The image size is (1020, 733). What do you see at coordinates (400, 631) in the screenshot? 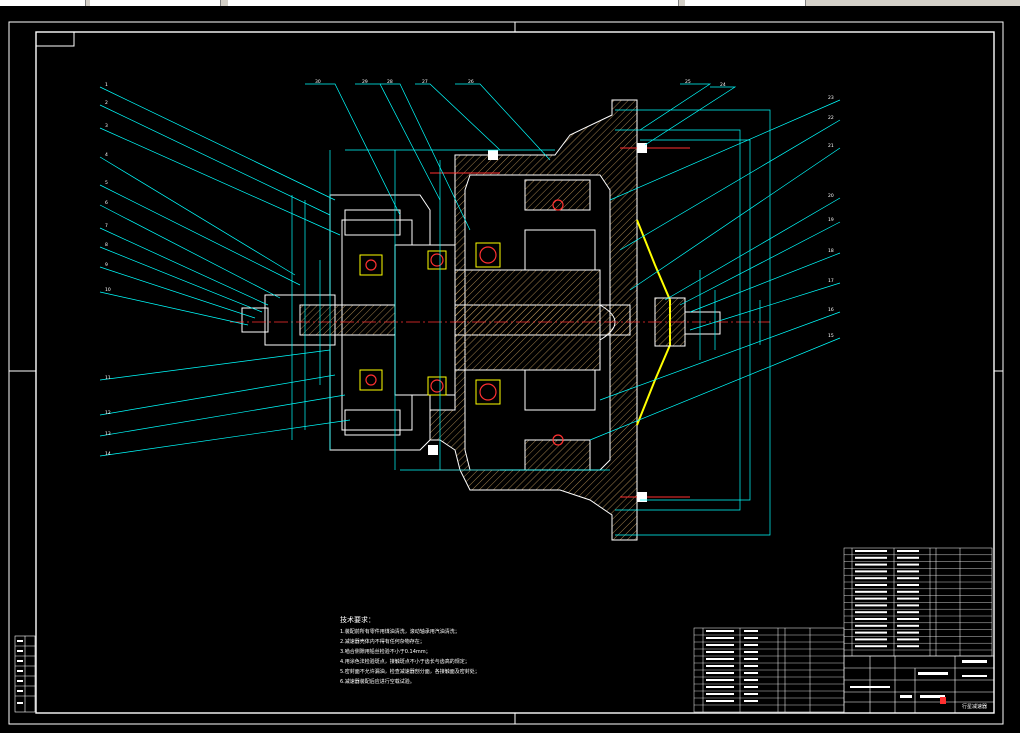
I see `svg-text: 1.装配前所有零件用煤油清洗，滚动轴承用汽油清洗；` at bounding box center [400, 631].